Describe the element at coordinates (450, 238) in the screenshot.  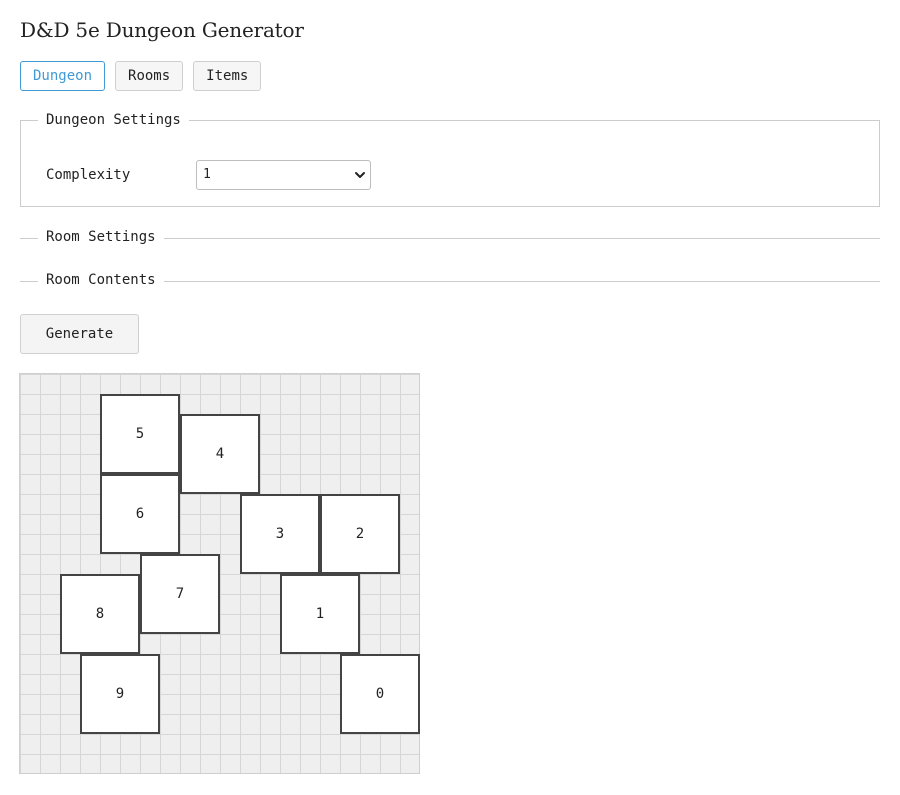
I see `room-settings-section: Room Settings` at that location.